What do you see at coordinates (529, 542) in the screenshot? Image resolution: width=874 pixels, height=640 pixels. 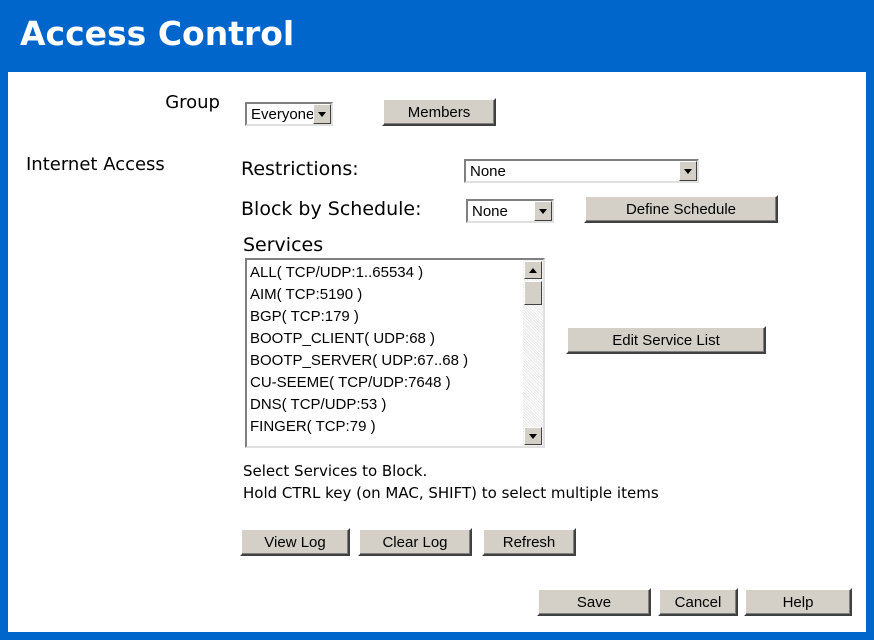 I see `refresh-button: Refresh` at bounding box center [529, 542].